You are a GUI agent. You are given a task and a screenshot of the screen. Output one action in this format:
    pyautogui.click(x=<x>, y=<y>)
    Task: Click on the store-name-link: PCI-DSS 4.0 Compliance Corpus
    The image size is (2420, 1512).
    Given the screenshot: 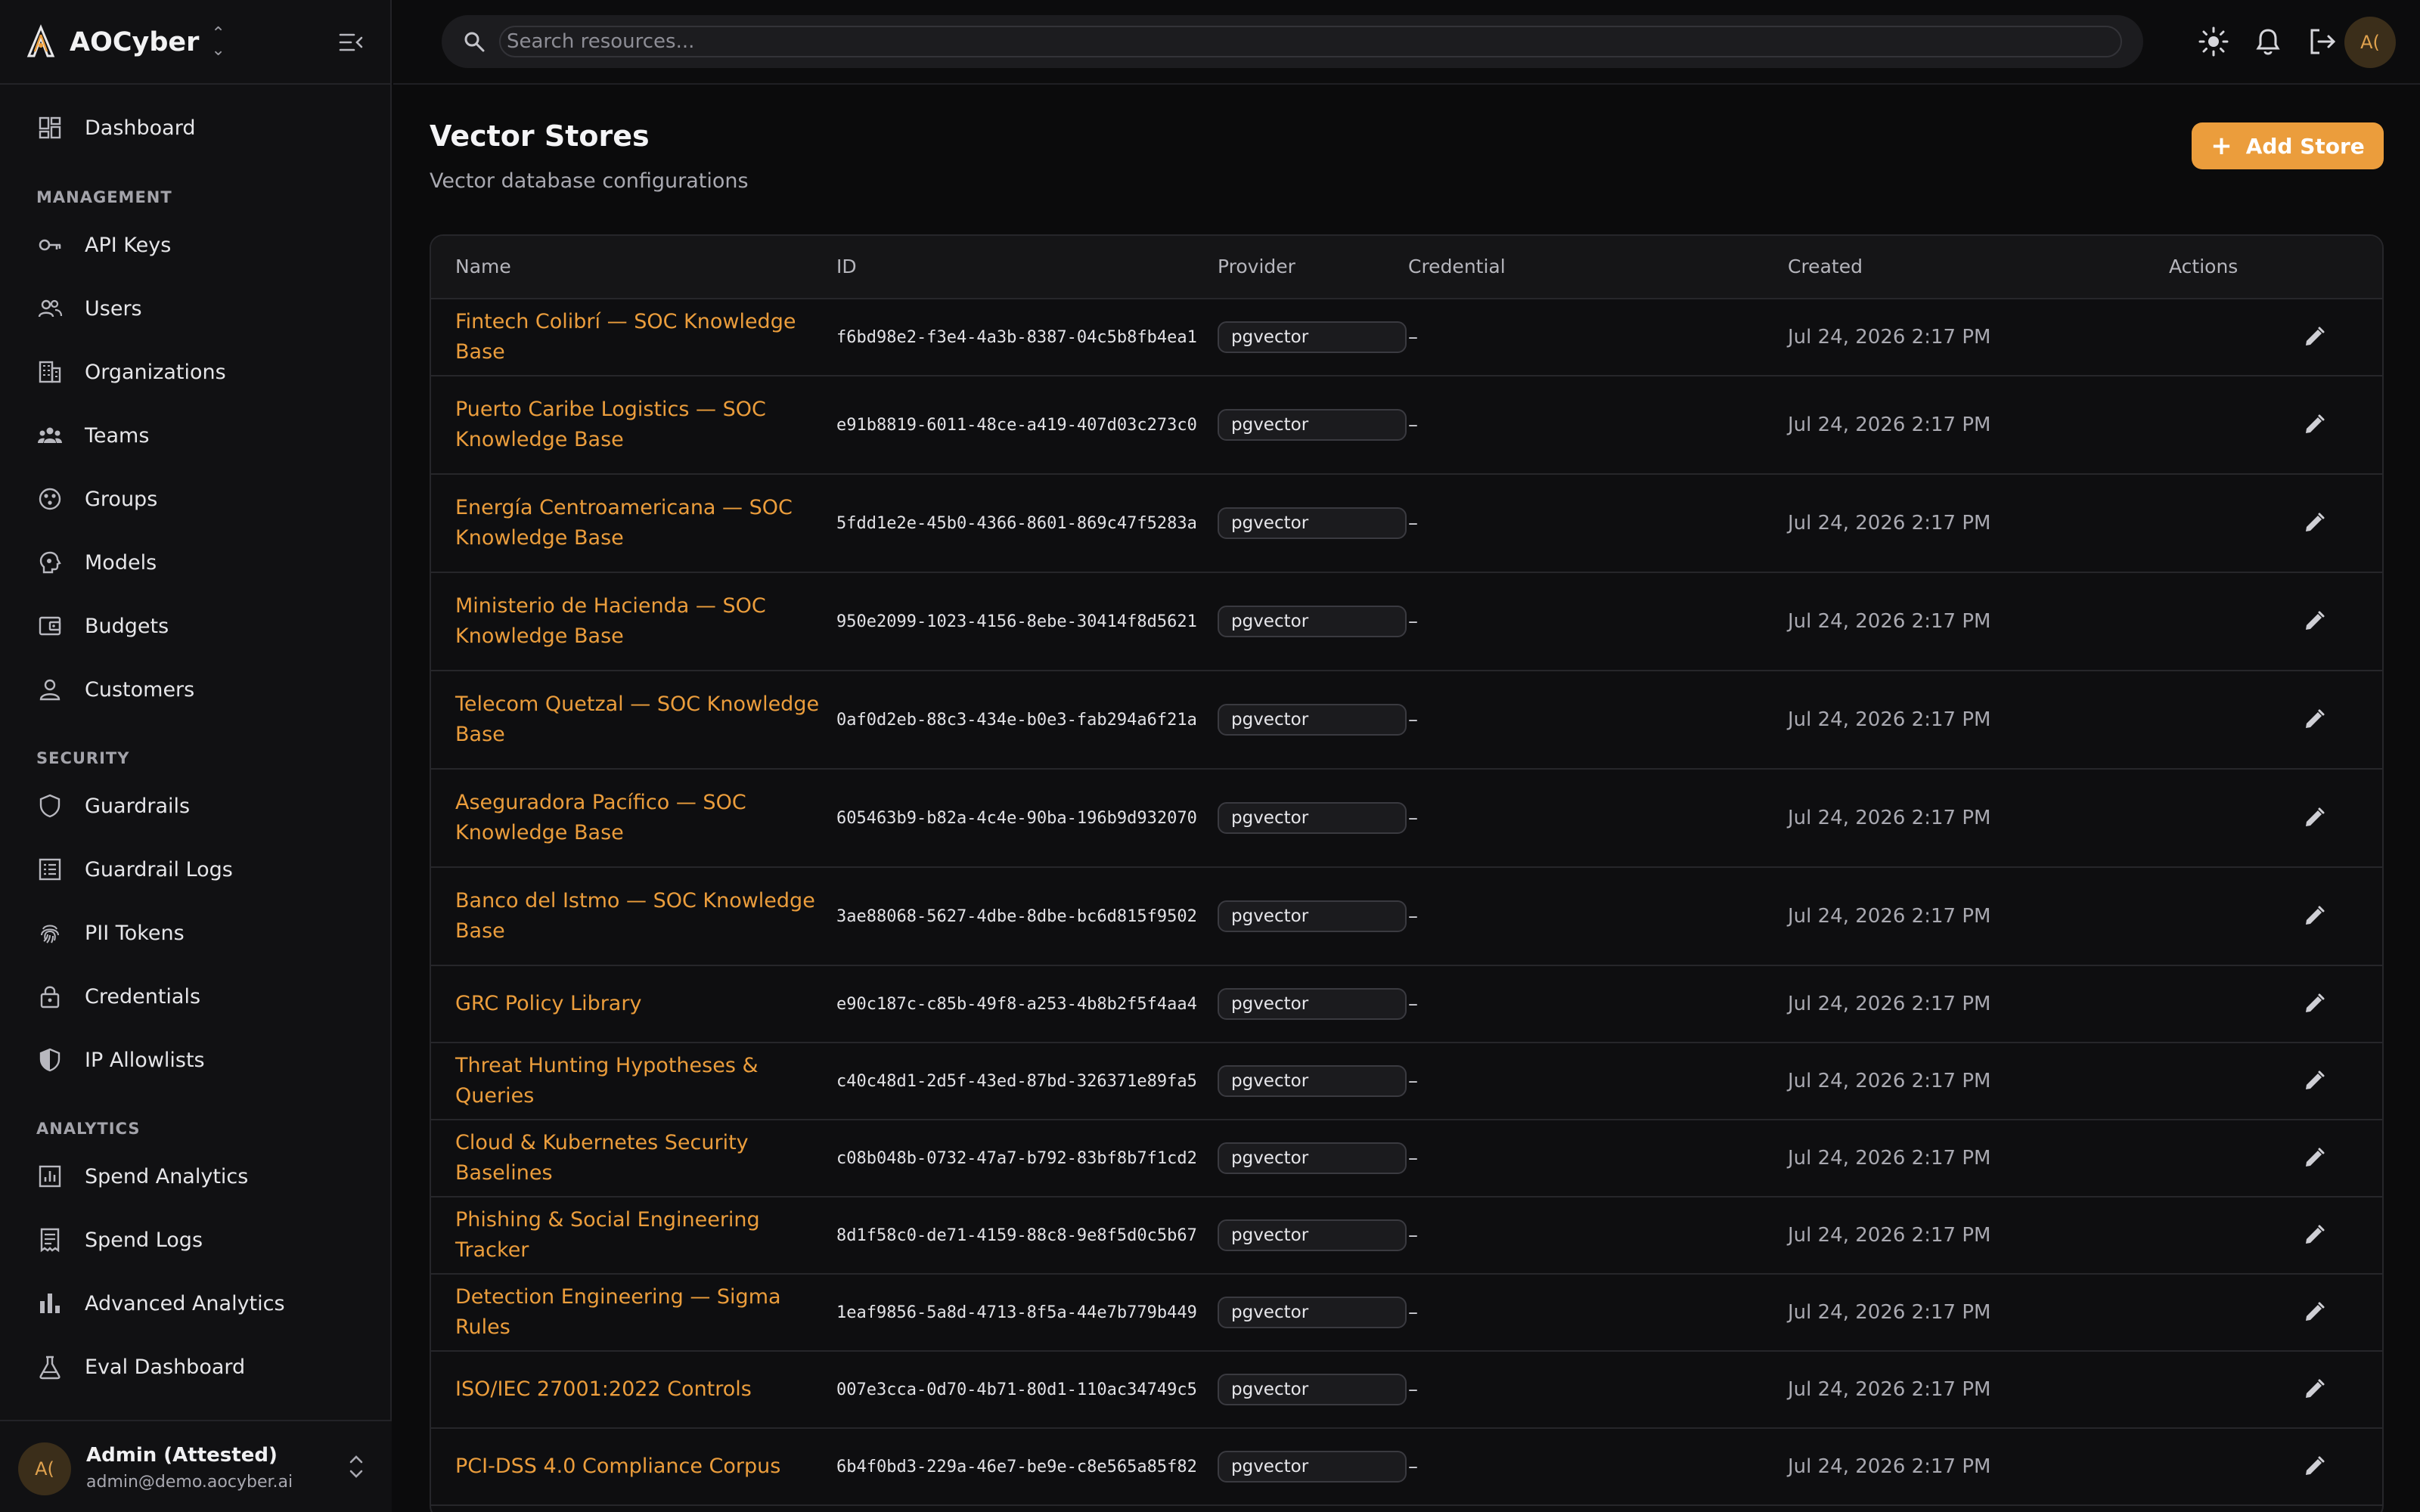 What is the action you would take?
    pyautogui.click(x=644, y=1466)
    